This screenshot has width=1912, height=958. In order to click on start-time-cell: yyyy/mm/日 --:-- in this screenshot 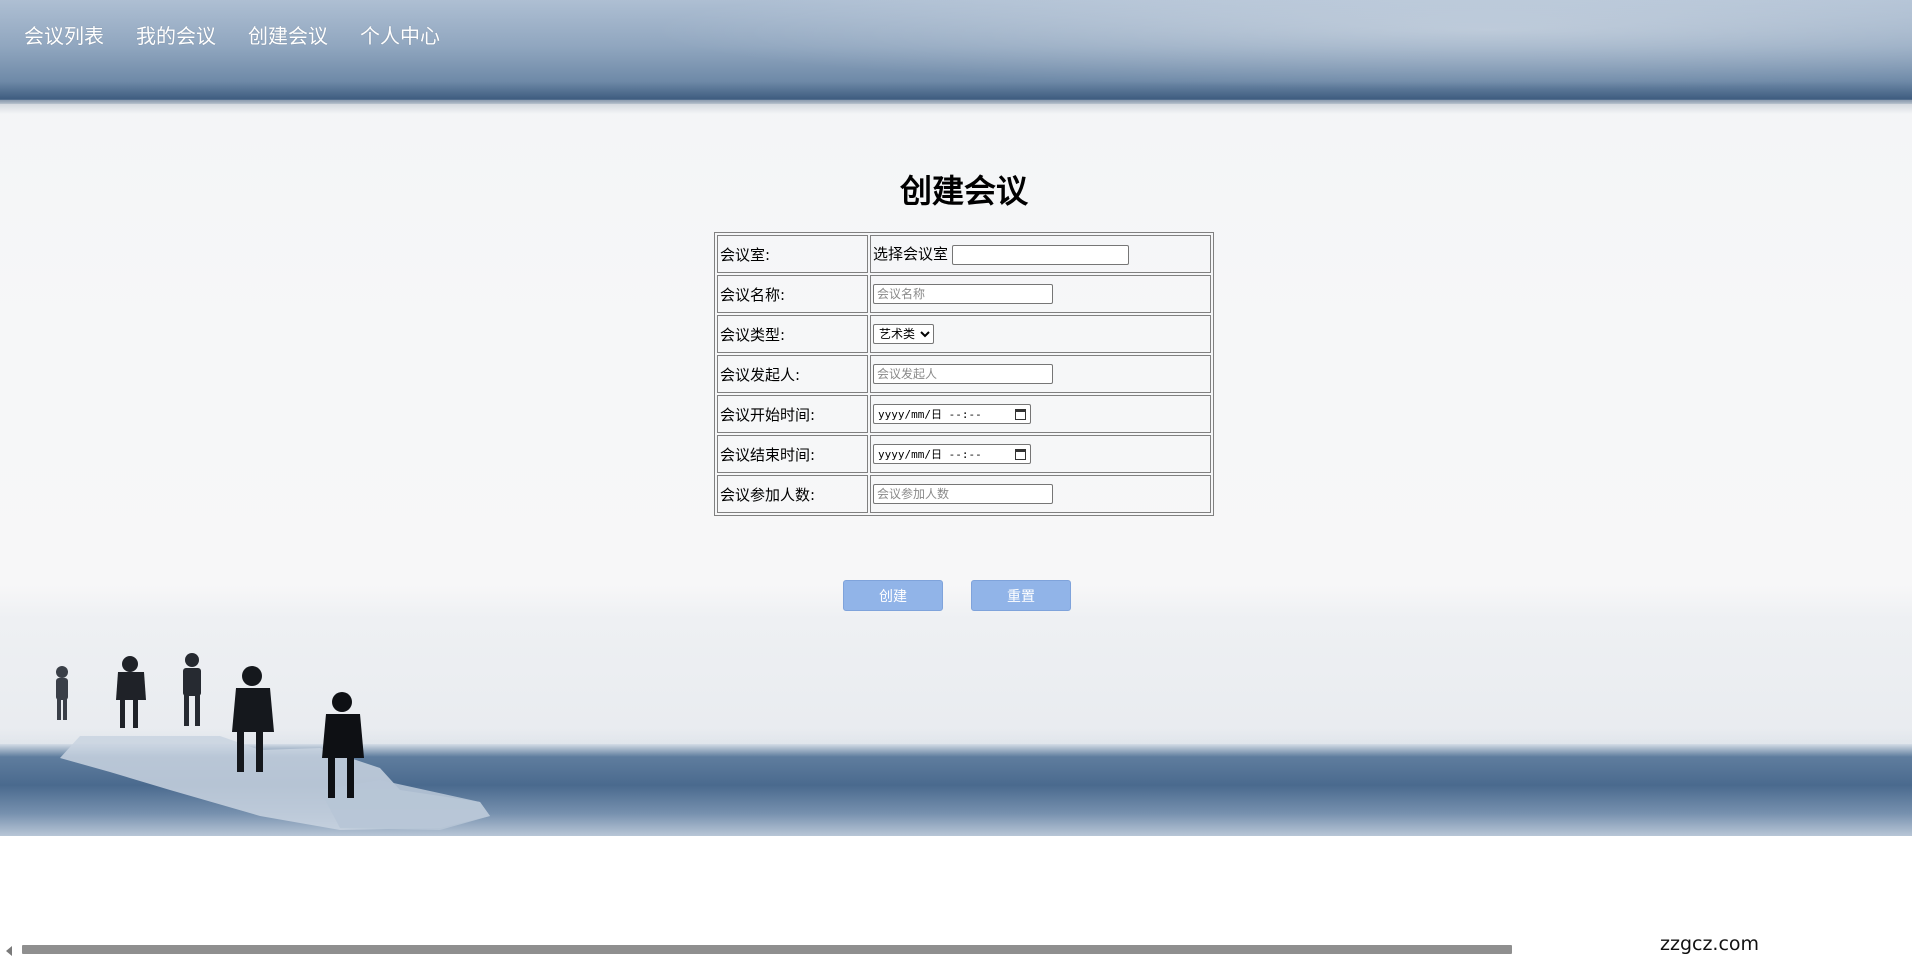, I will do `click(1040, 414)`.